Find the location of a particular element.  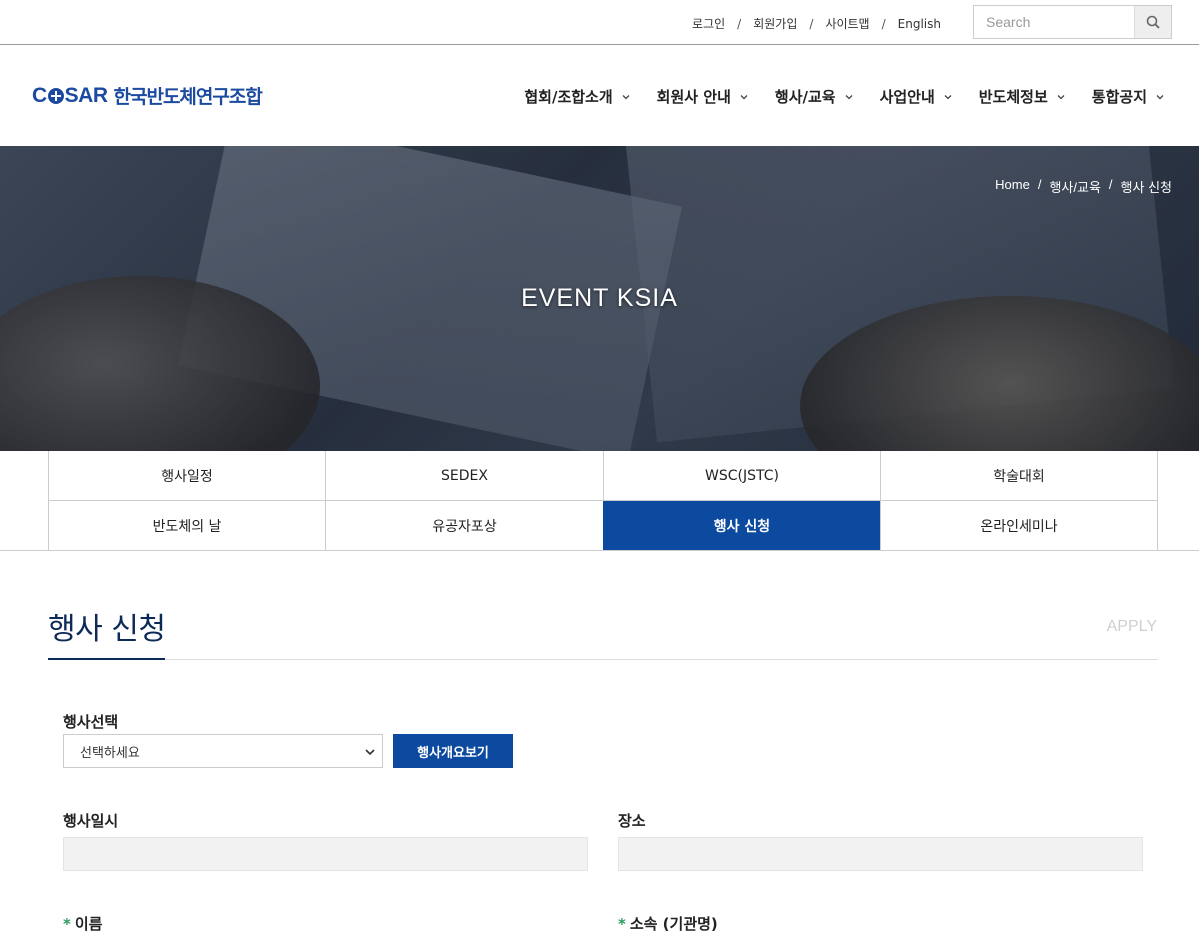

nav-item: 반도체정보 is located at coordinates (1022, 96).